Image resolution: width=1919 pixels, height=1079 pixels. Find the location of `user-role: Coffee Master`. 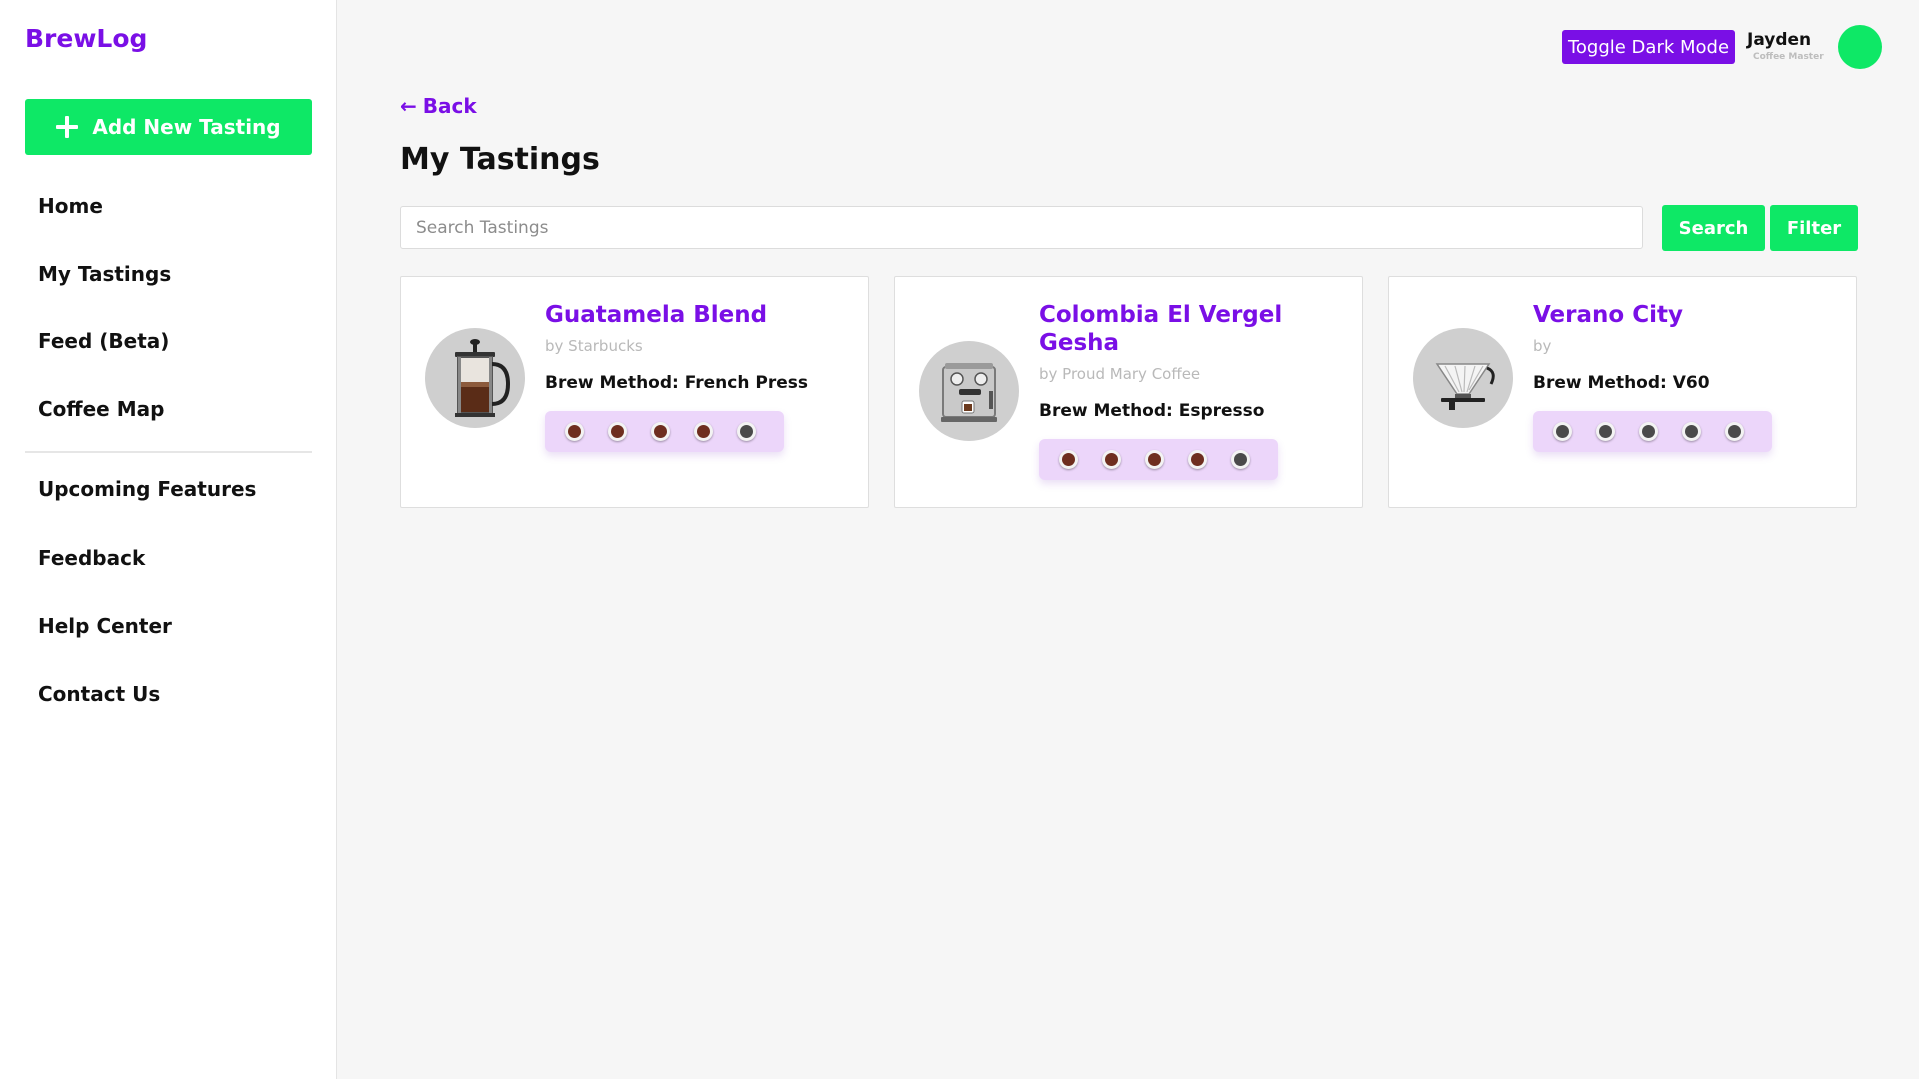

user-role: Coffee Master is located at coordinates (1788, 57).